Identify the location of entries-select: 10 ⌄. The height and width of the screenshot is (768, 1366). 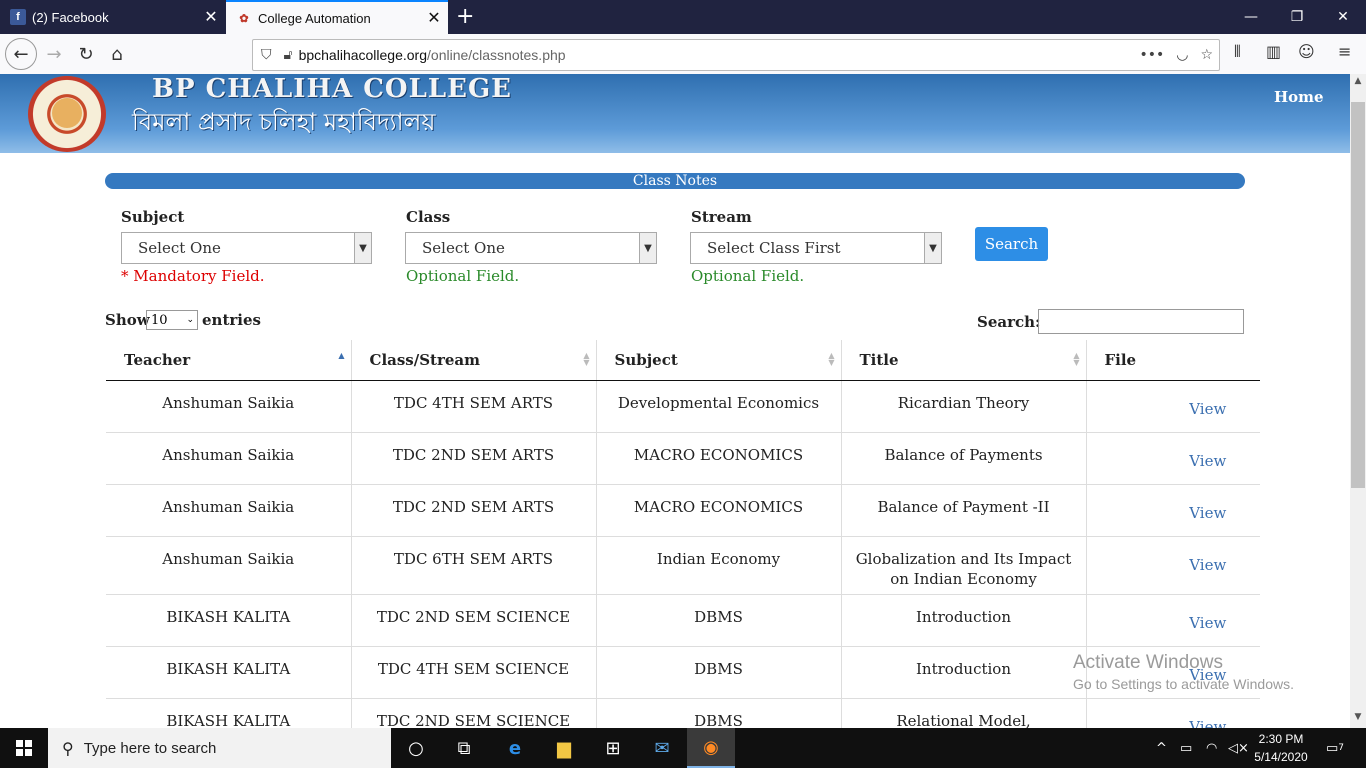
(172, 320).